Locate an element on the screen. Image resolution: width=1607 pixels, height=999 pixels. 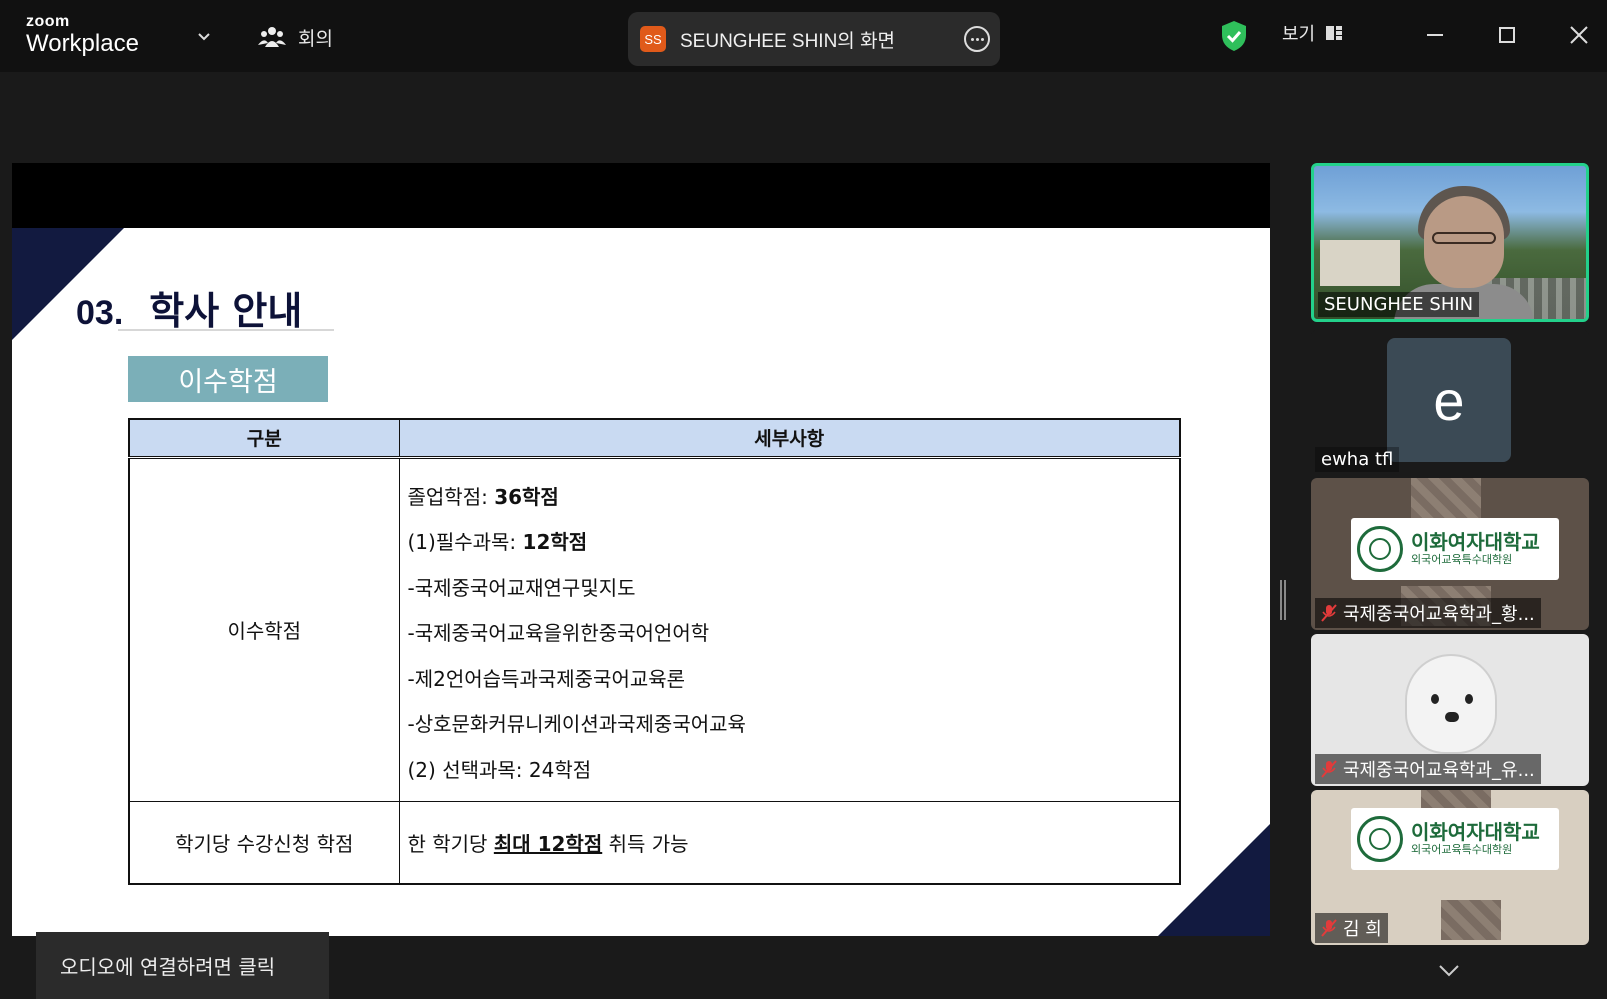
graduation-prefix: 졸업학점: is located at coordinates (451, 496).